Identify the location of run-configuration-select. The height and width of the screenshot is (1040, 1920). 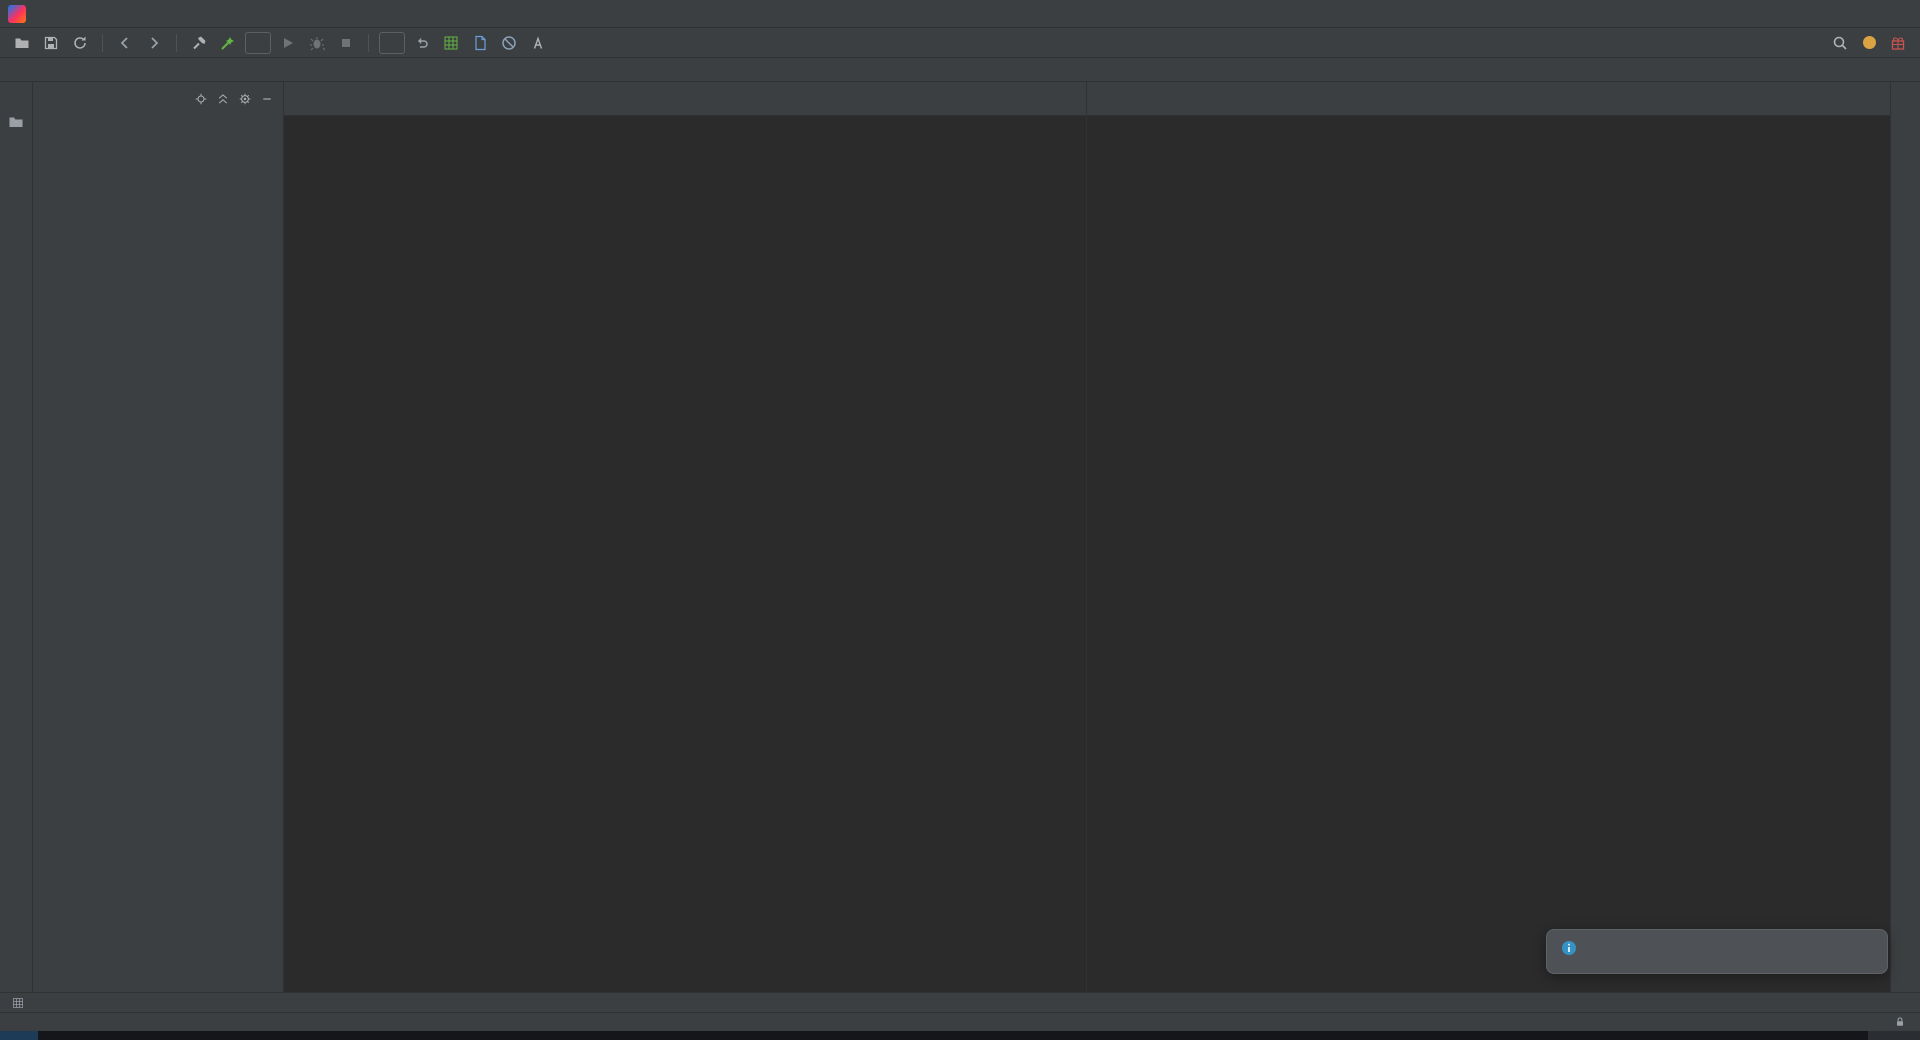
(258, 42).